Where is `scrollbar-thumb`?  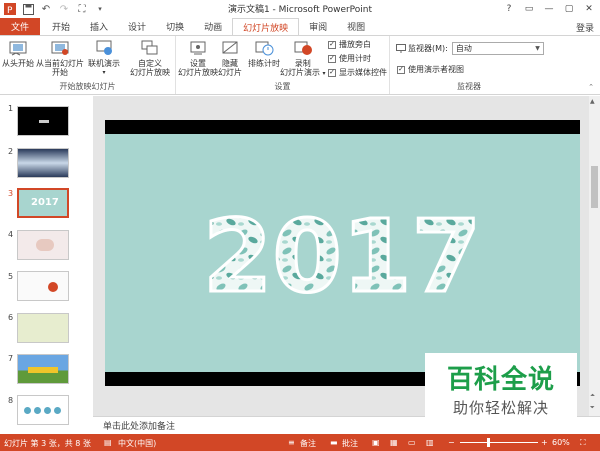 scrollbar-thumb is located at coordinates (594, 187).